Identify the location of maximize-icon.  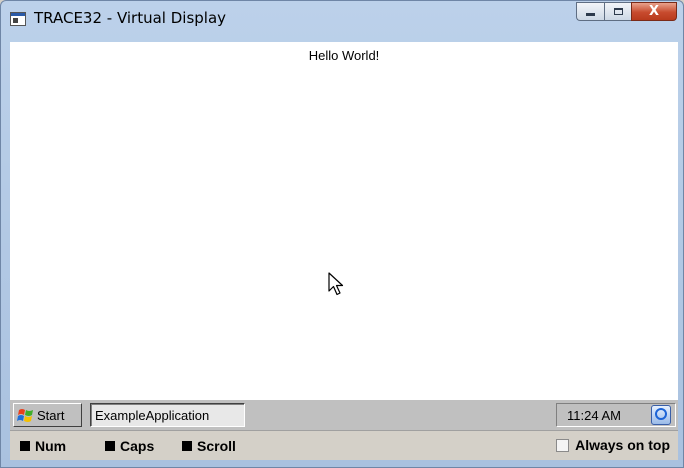
(618, 11).